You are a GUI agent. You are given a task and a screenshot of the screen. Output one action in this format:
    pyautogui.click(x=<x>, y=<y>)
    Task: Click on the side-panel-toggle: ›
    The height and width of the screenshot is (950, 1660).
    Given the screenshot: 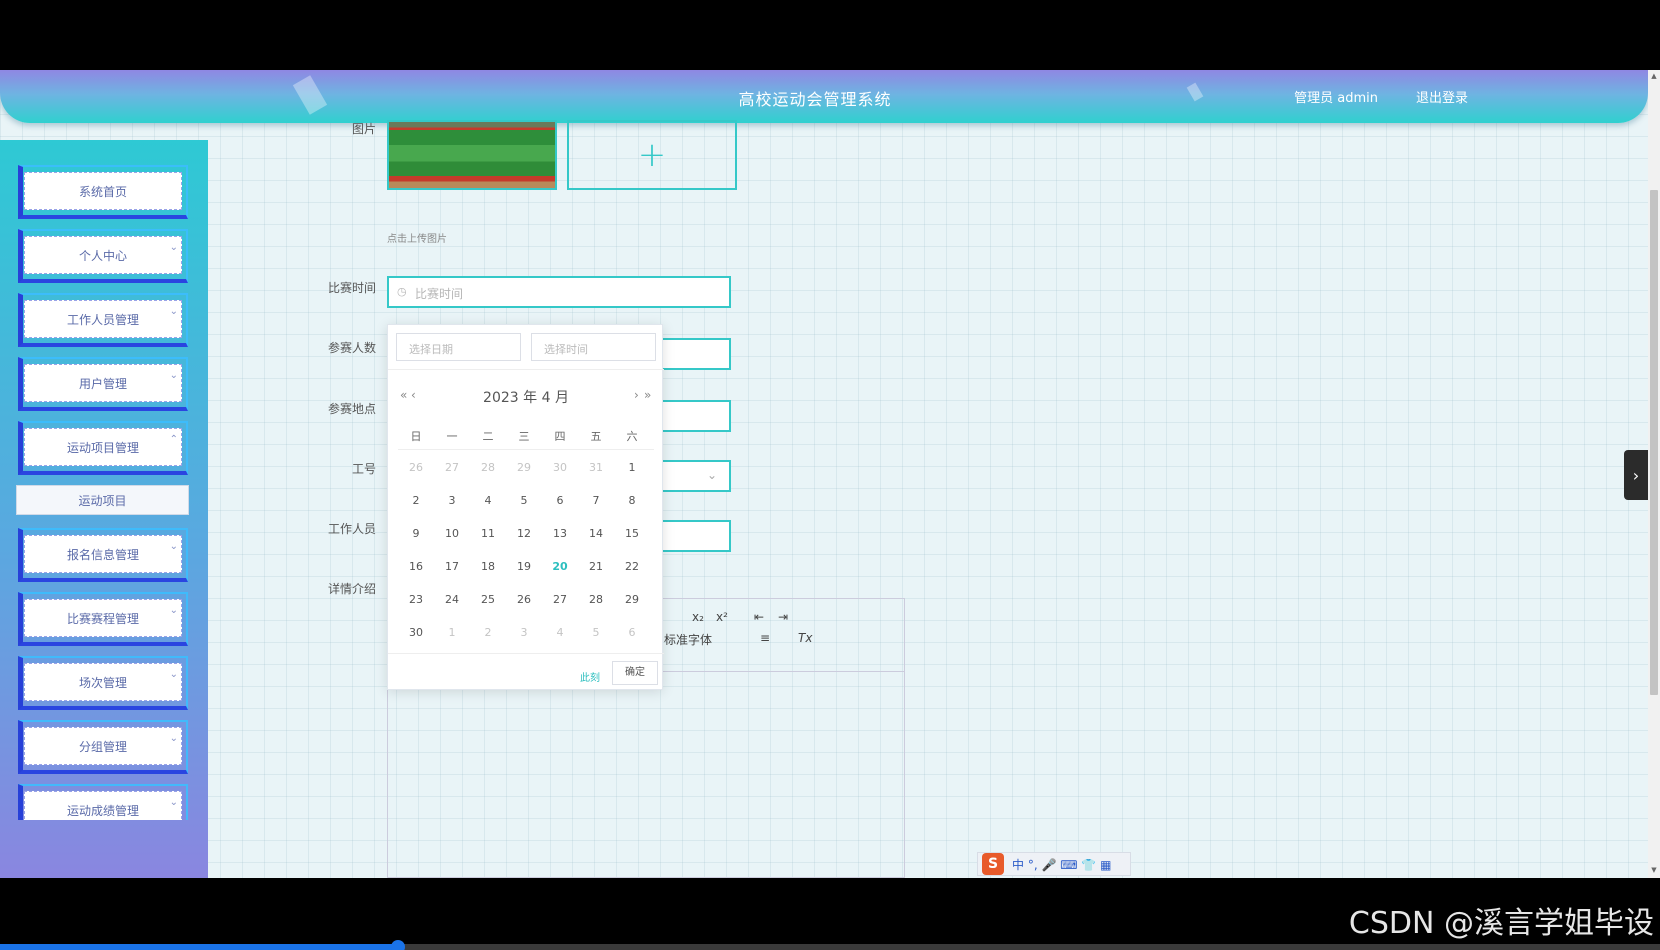 What is the action you would take?
    pyautogui.click(x=1636, y=475)
    